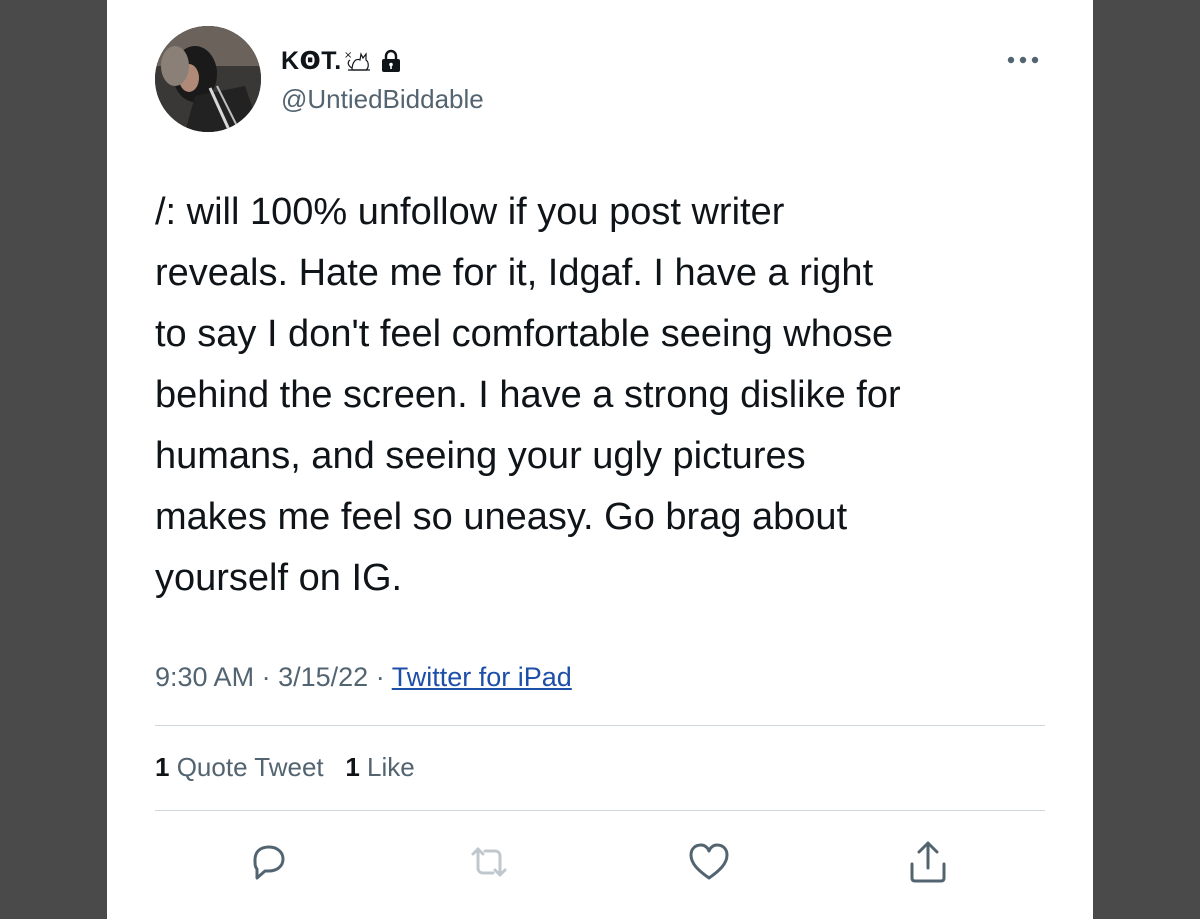  Describe the element at coordinates (390, 60) in the screenshot. I see `lock-icon` at that location.